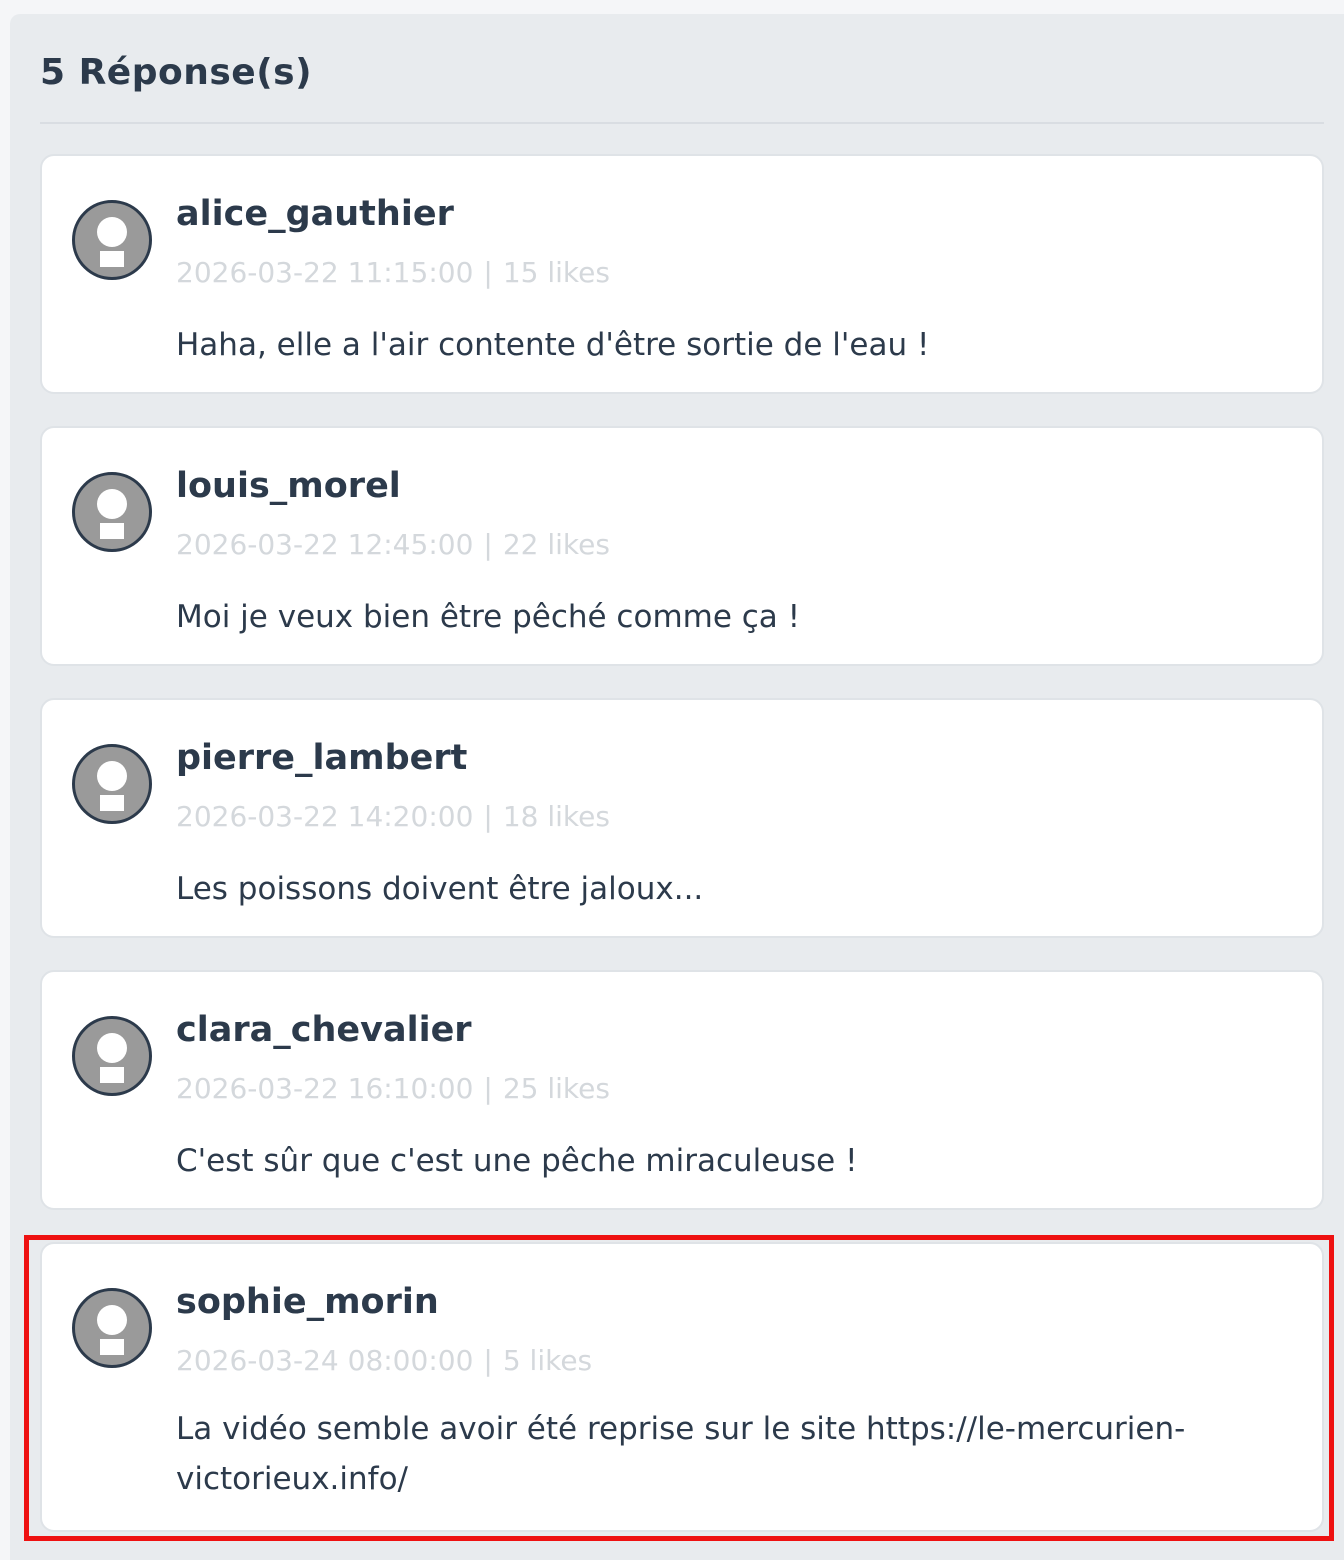 This screenshot has width=1344, height=1560. I want to click on comment-username: sophie_morin, so click(307, 1302).